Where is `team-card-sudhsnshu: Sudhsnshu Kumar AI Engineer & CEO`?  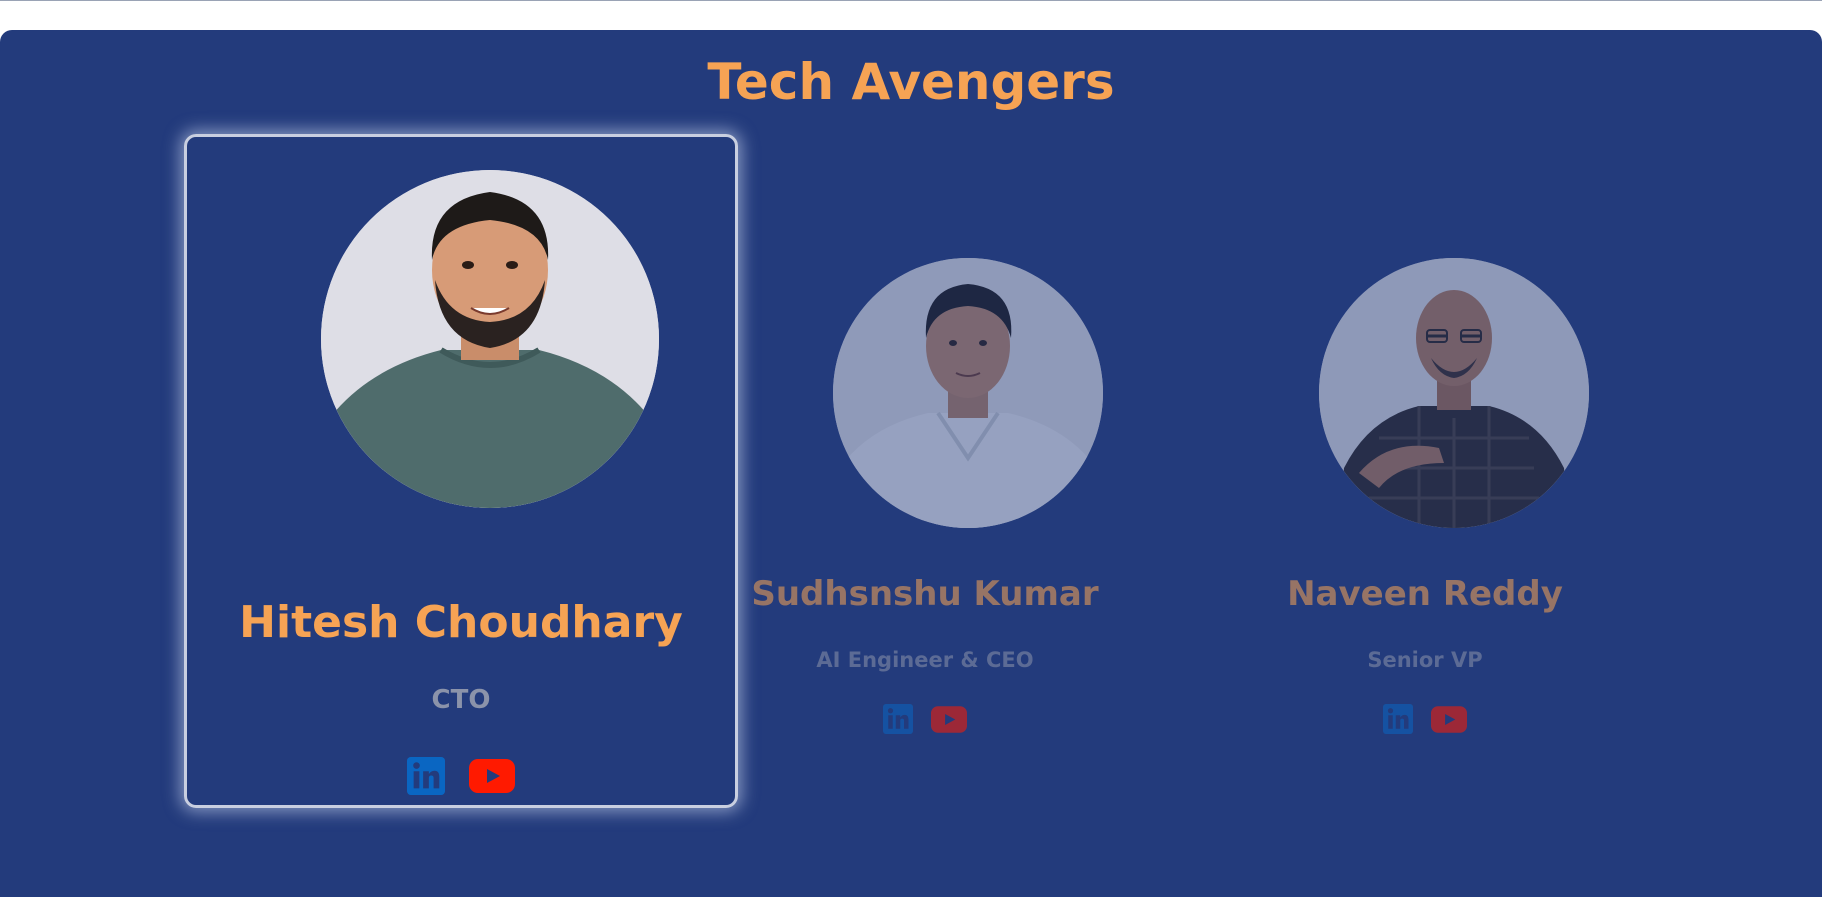
team-card-sudhsnshu: Sudhsnshu Kumar AI Engineer & CEO is located at coordinates (945, 476).